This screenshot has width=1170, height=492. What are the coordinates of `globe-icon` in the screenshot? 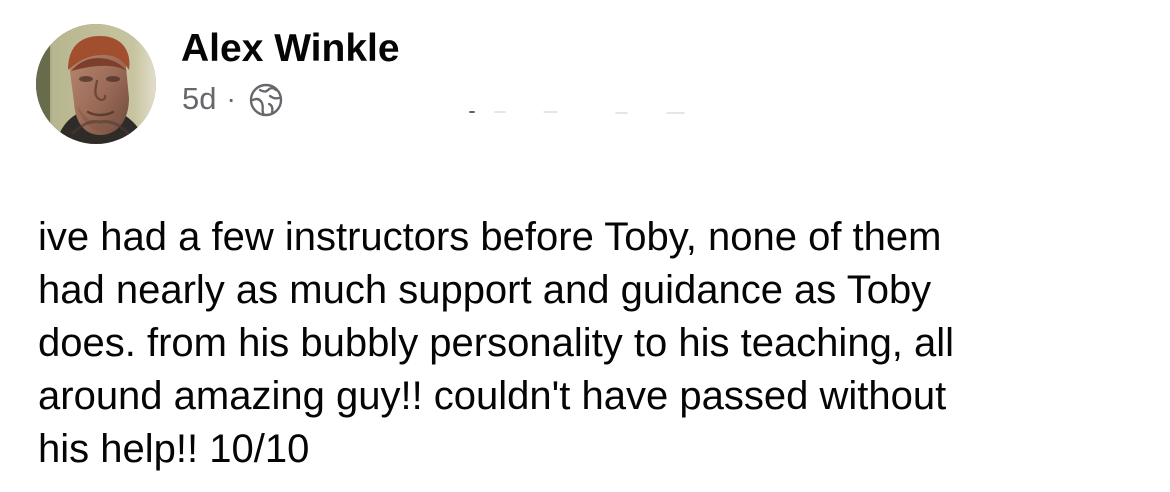 It's located at (266, 100).